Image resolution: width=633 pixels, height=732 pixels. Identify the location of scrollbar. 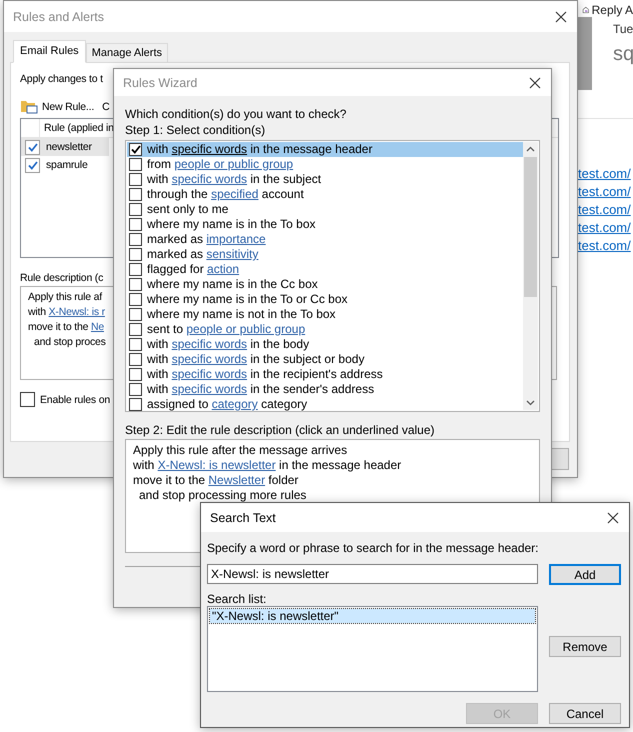
(530, 276).